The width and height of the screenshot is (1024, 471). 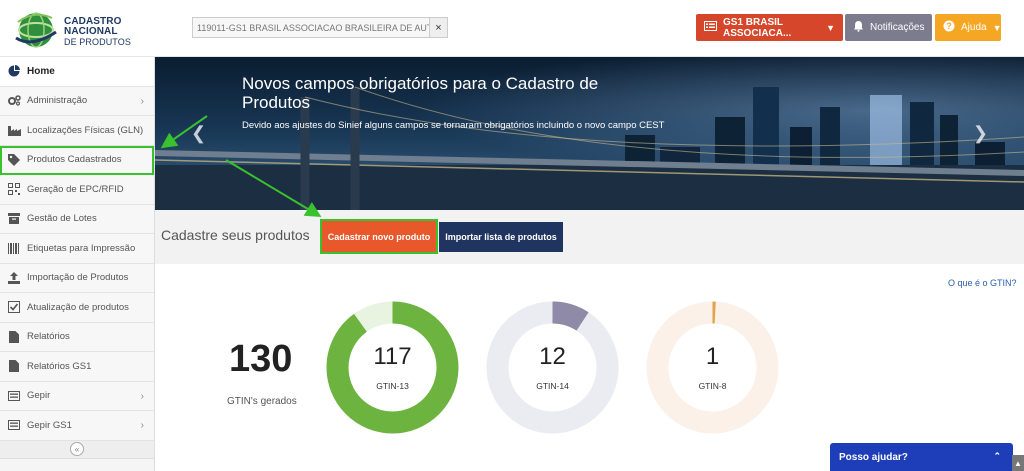 What do you see at coordinates (57, 101) in the screenshot?
I see `sidebar-item-label: Administração` at bounding box center [57, 101].